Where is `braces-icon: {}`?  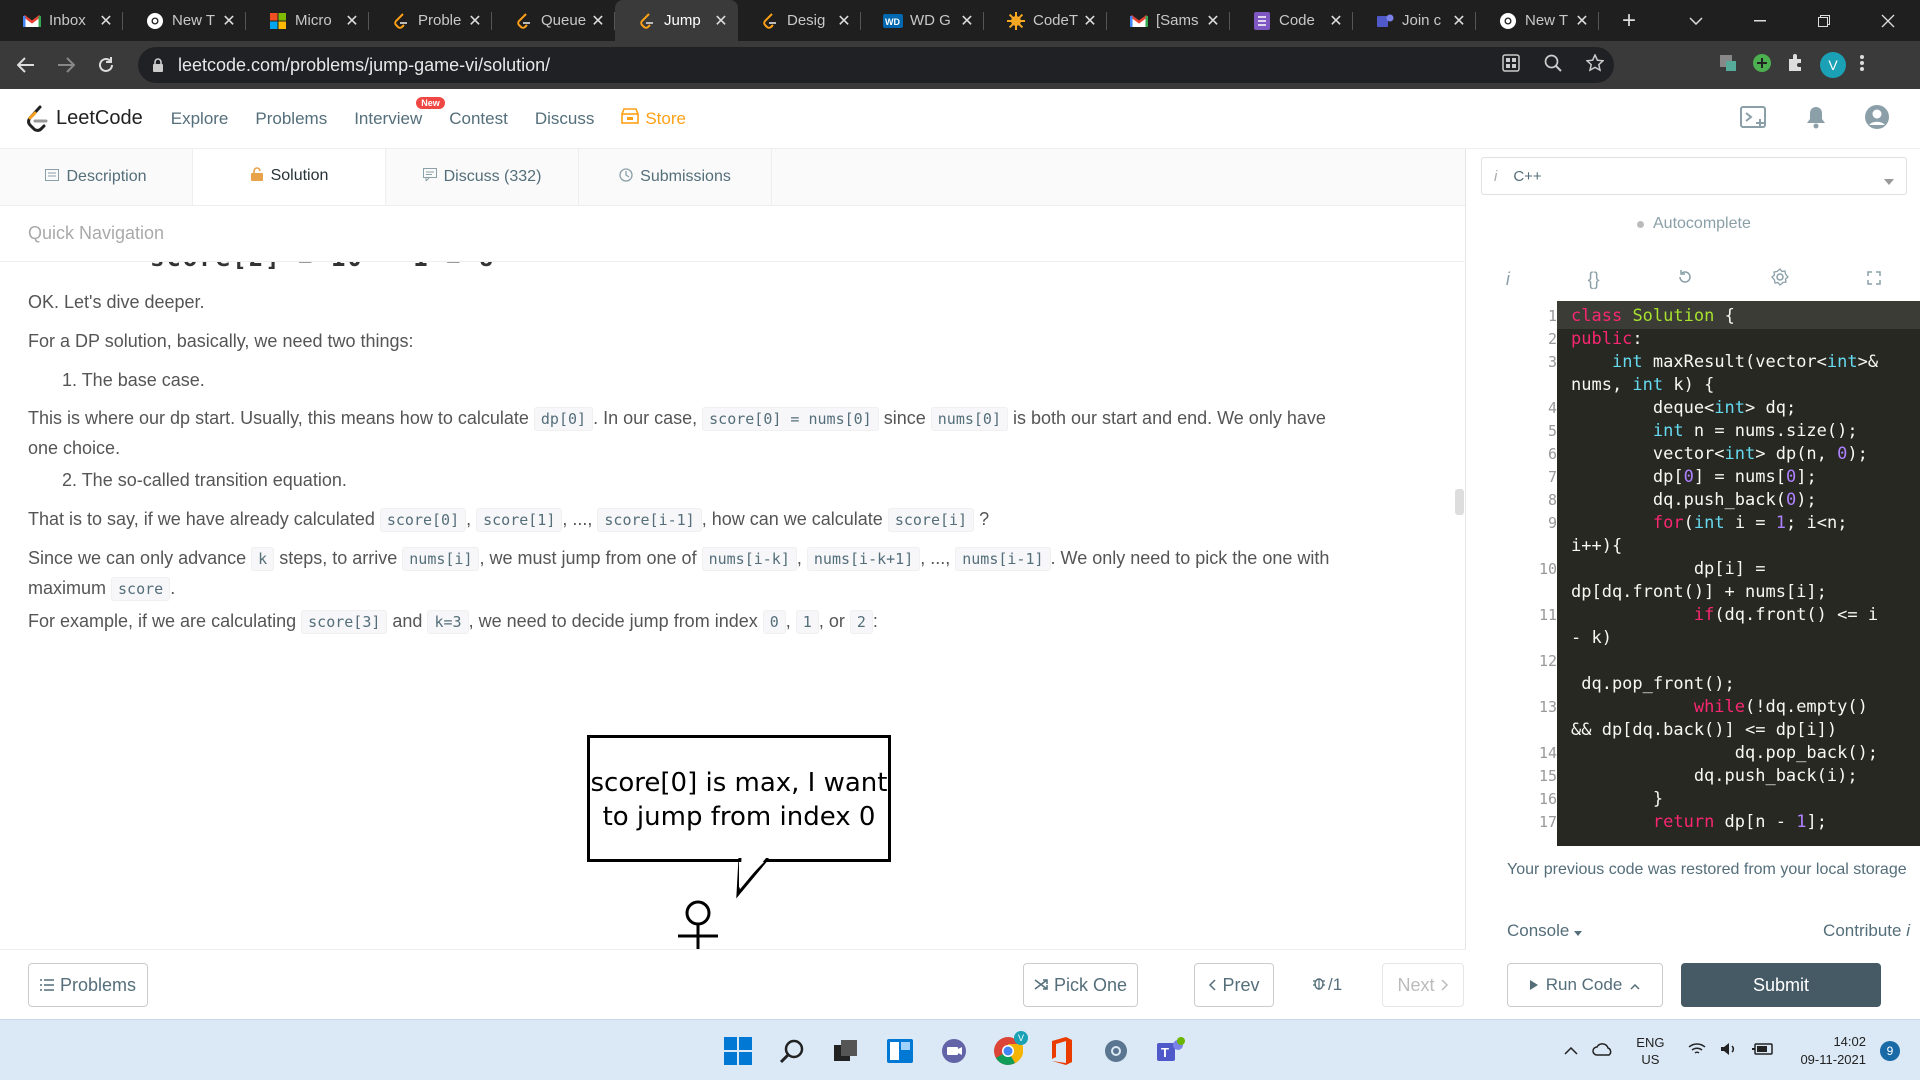
braces-icon: {} is located at coordinates (1594, 279).